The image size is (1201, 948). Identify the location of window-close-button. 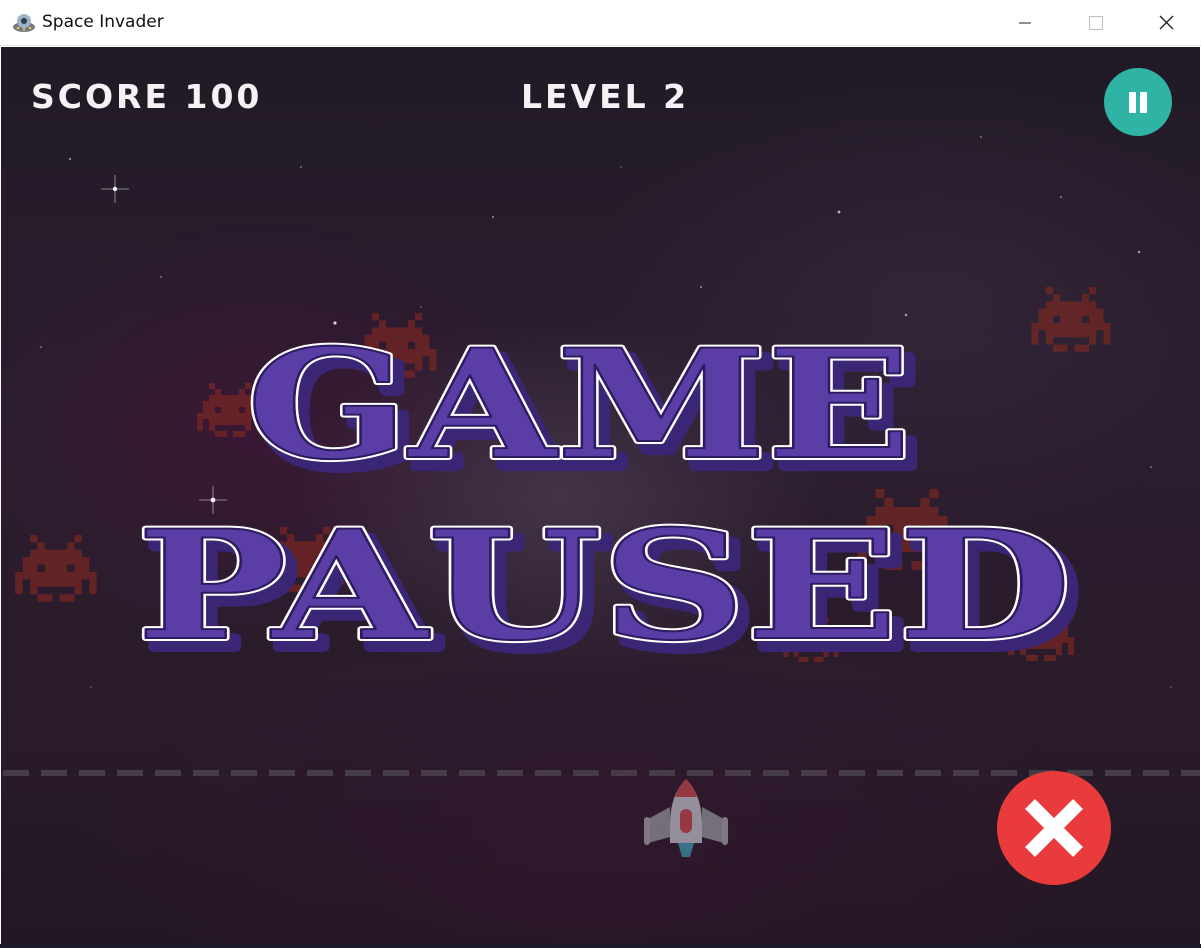
(1166, 23).